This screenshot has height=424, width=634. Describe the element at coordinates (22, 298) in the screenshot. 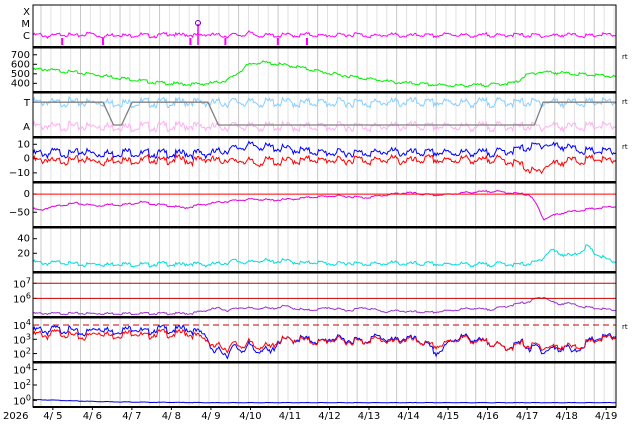

I see `panel6-ytick: 106` at that location.